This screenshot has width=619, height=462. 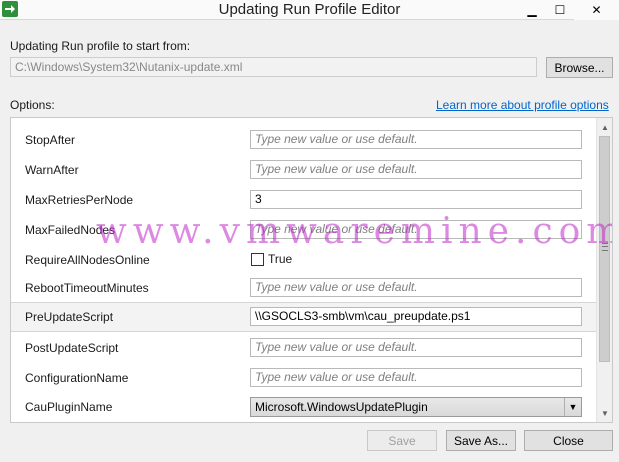 I want to click on profile-path-field: C:\Windows\System32\Nutanix-update.xml, so click(x=273, y=67).